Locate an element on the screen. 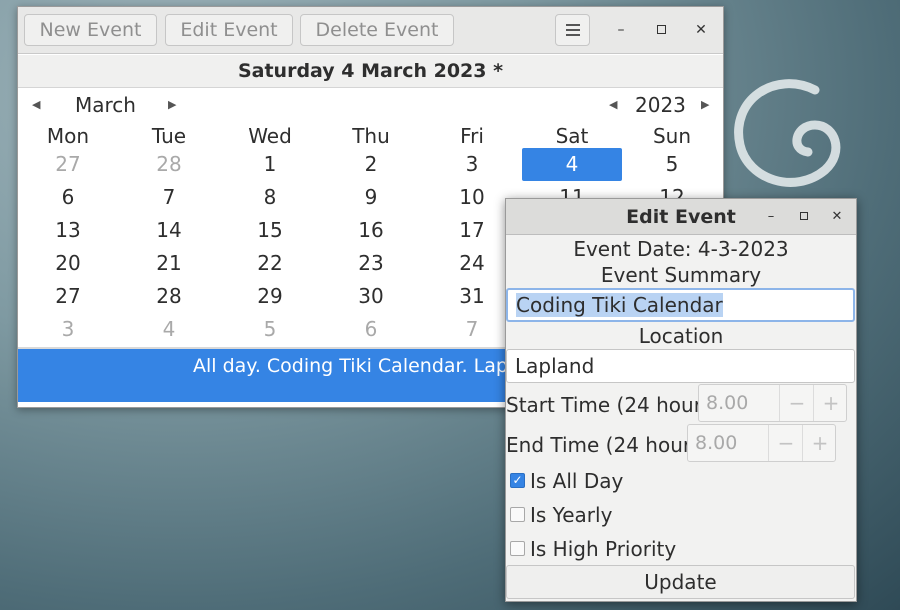 This screenshot has width=900, height=610. update-button: Update is located at coordinates (680, 582).